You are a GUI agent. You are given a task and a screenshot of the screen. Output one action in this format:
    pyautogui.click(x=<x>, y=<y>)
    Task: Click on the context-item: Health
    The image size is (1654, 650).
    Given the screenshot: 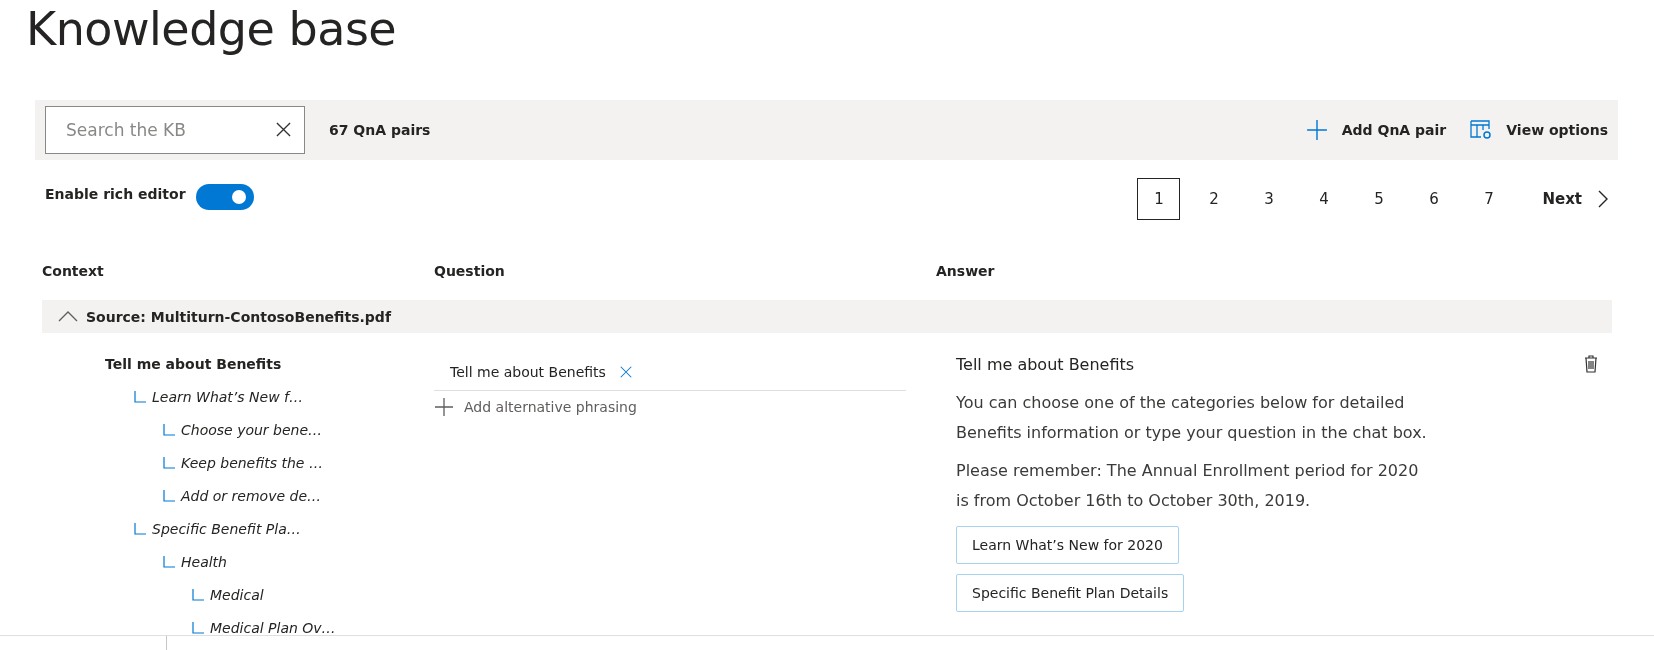 What is the action you would take?
    pyautogui.click(x=204, y=561)
    